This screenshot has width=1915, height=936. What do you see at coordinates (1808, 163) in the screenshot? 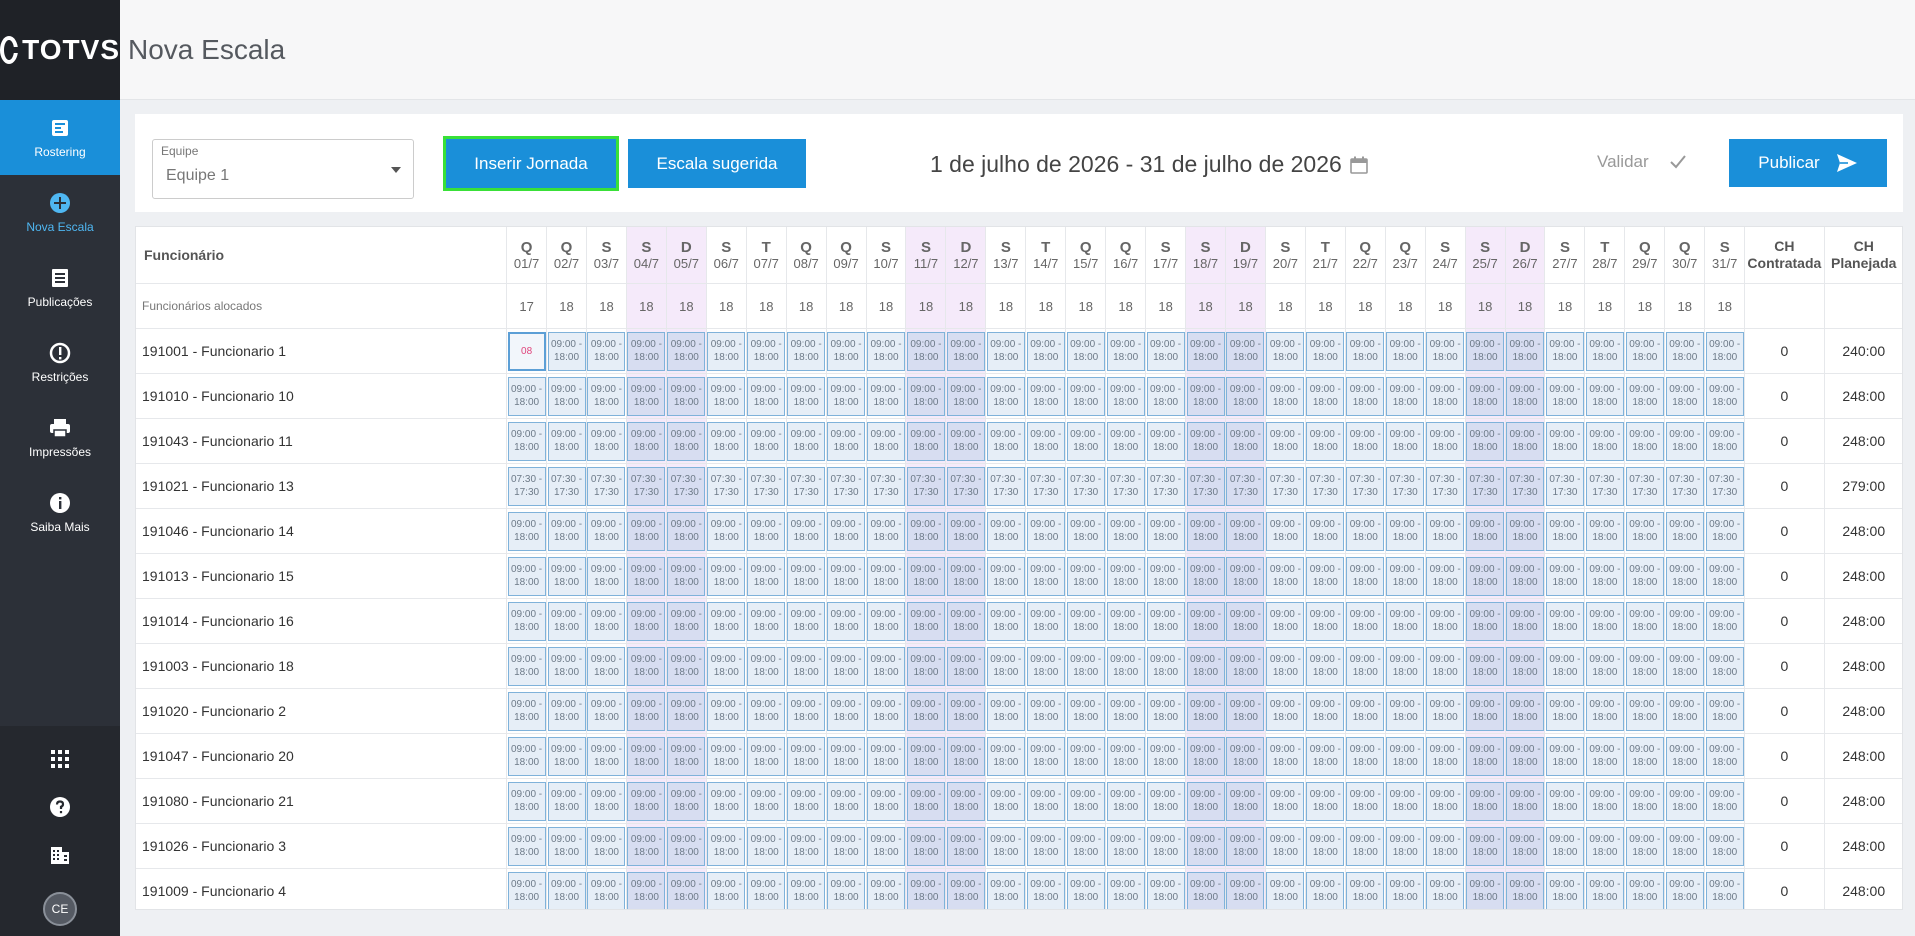
I see `publish-button: Publicar` at bounding box center [1808, 163].